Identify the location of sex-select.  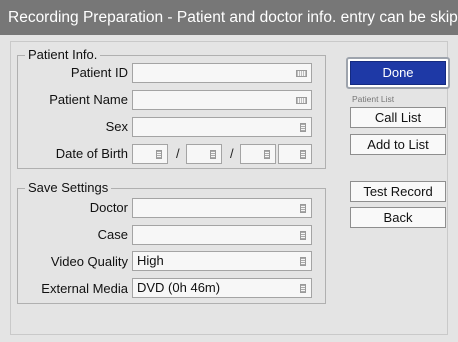
(222, 127).